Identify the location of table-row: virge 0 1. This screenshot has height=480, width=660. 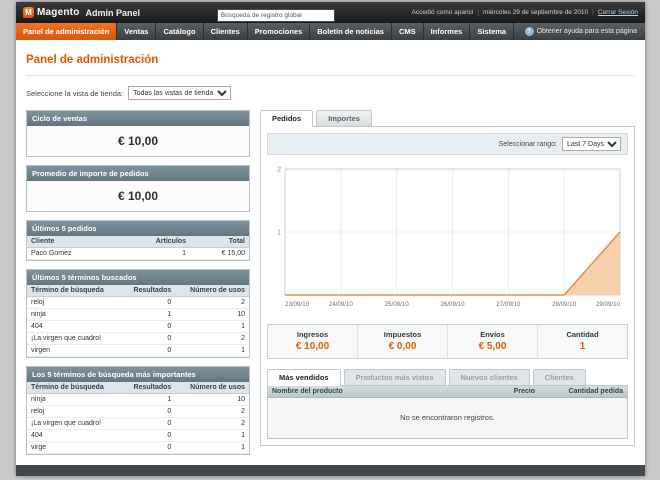
(138, 447).